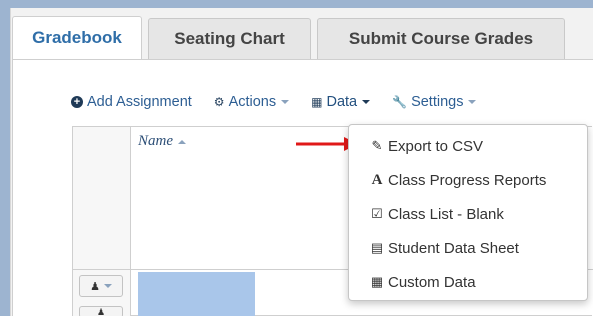 Image resolution: width=593 pixels, height=316 pixels. What do you see at coordinates (432, 282) in the screenshot?
I see `menu-item-label: Custom Data` at bounding box center [432, 282].